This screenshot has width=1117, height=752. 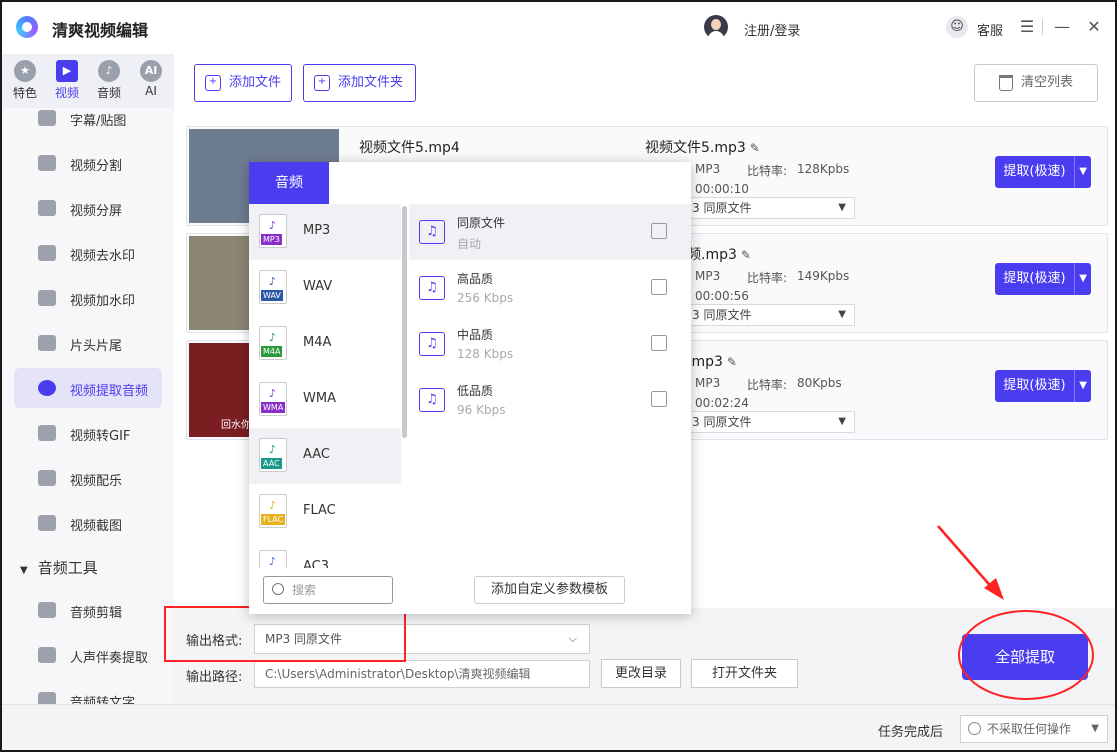 What do you see at coordinates (722, 296) in the screenshot?
I see `duration: 00:00:56` at bounding box center [722, 296].